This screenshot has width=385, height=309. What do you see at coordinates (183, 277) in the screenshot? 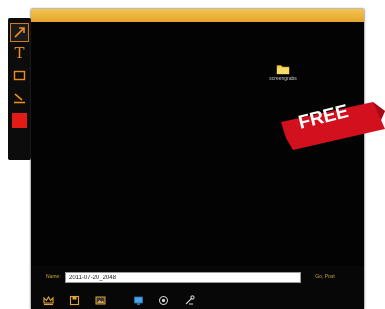
I see `filename-input` at bounding box center [183, 277].